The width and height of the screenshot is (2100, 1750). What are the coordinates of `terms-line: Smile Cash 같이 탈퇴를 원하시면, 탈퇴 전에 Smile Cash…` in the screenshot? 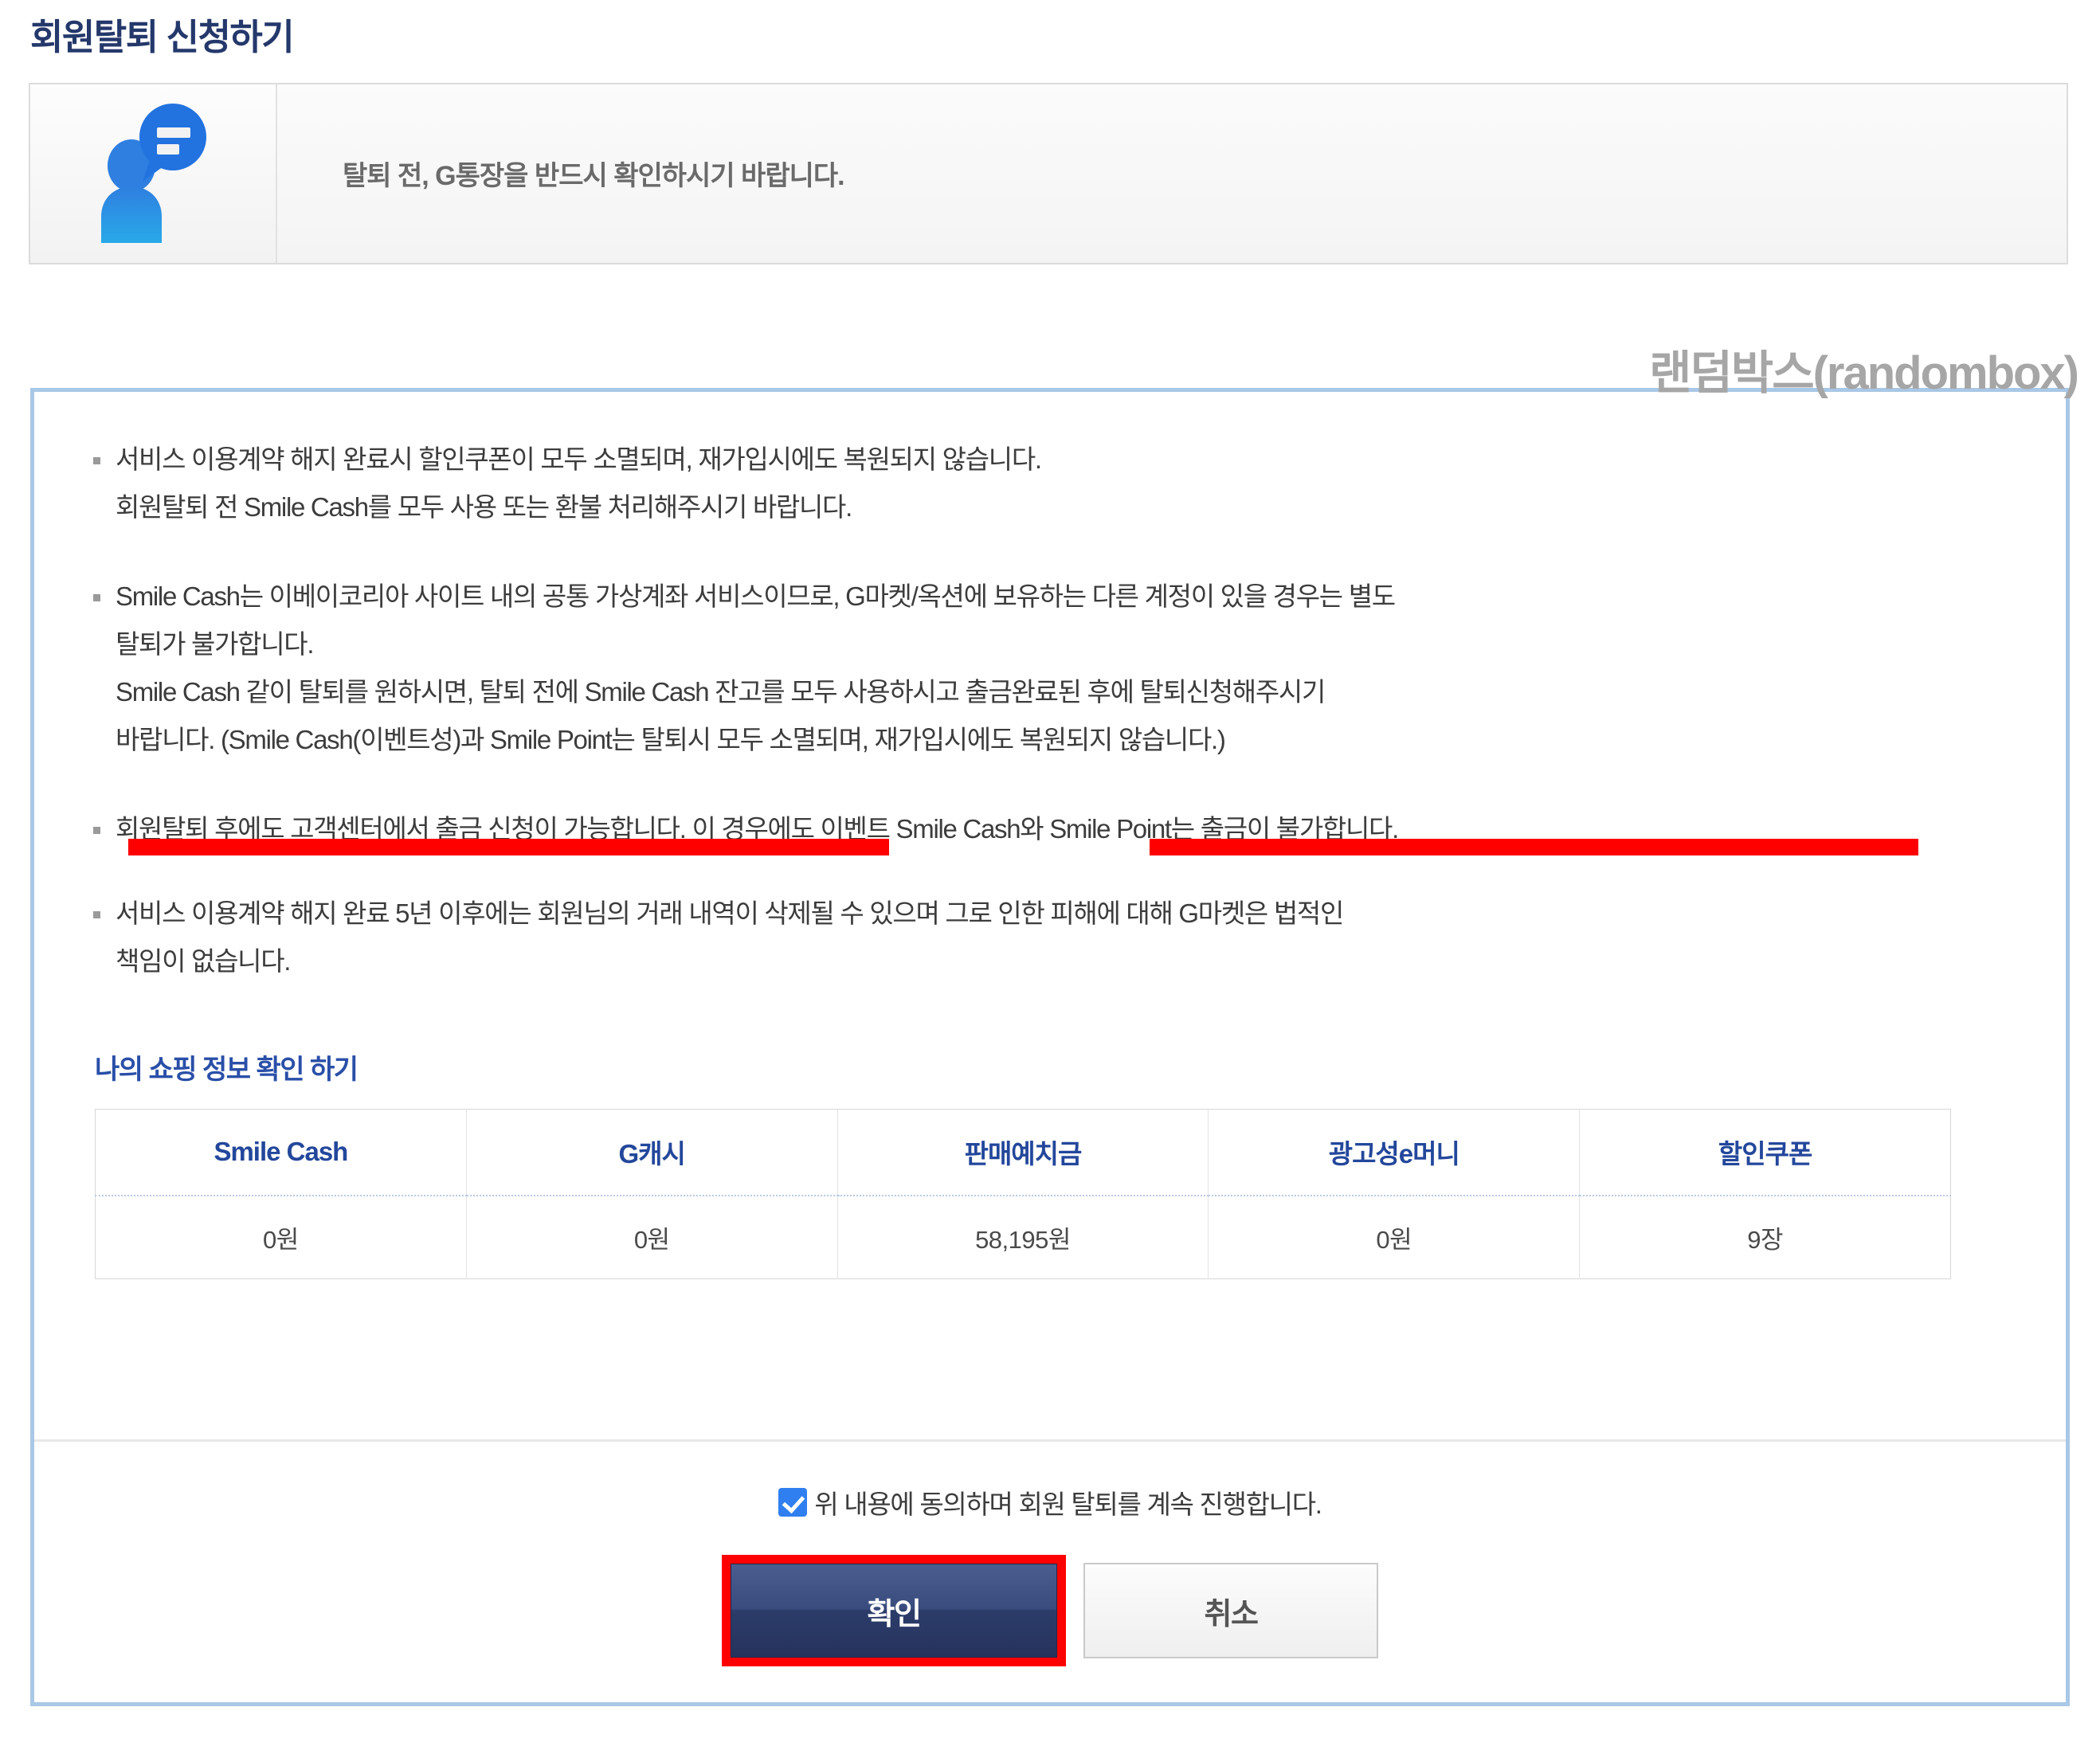 It's located at (721, 692).